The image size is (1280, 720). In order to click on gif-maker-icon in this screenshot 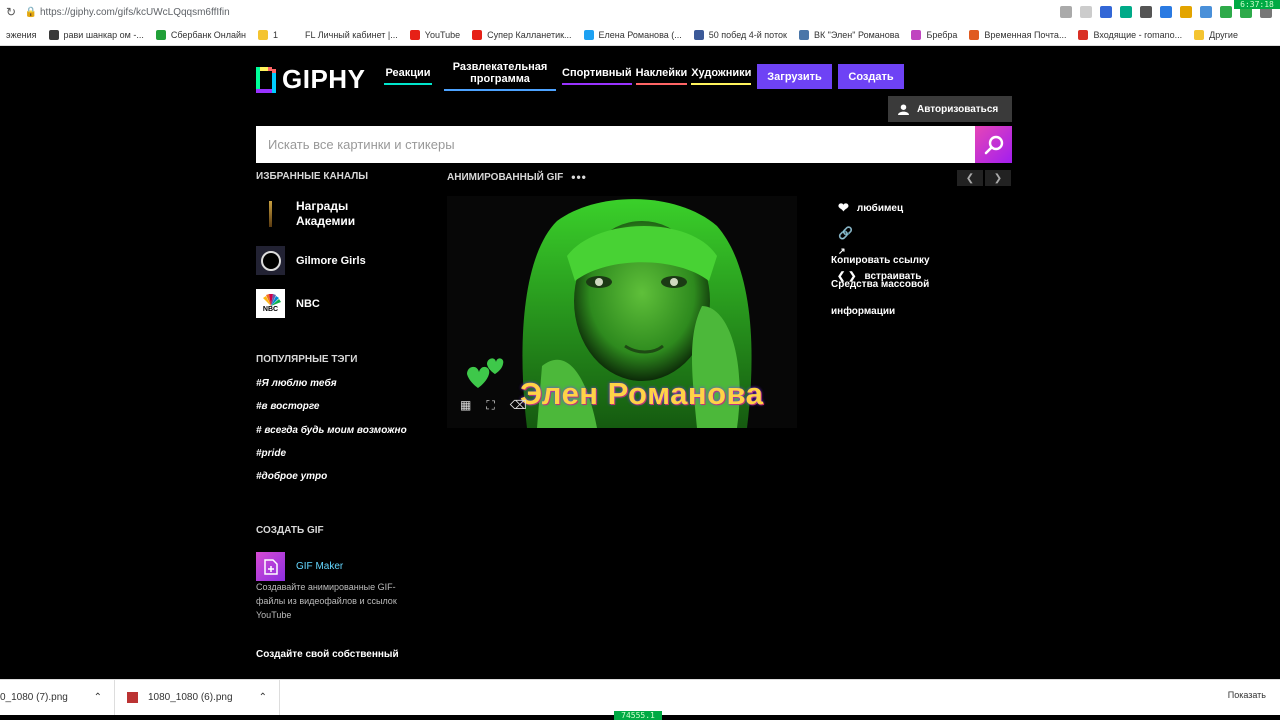, I will do `click(270, 566)`.